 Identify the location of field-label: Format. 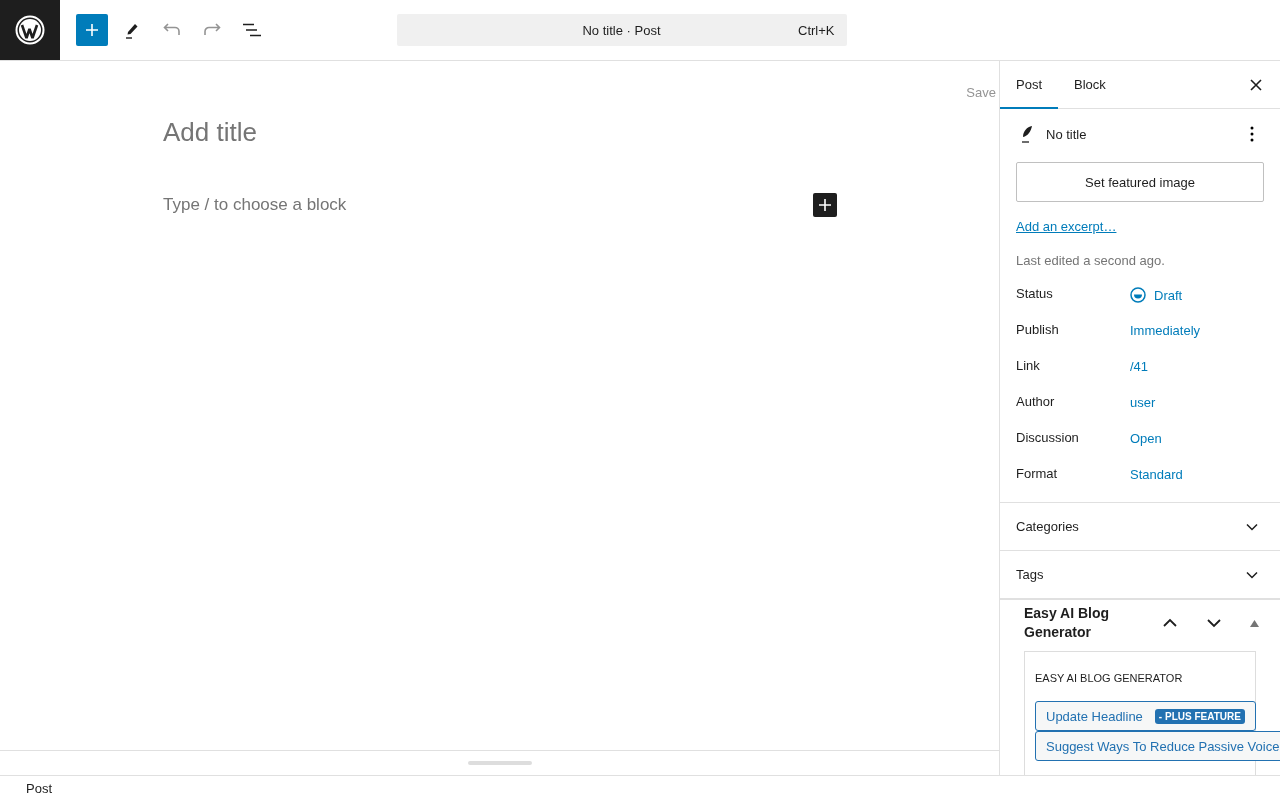
(1037, 473).